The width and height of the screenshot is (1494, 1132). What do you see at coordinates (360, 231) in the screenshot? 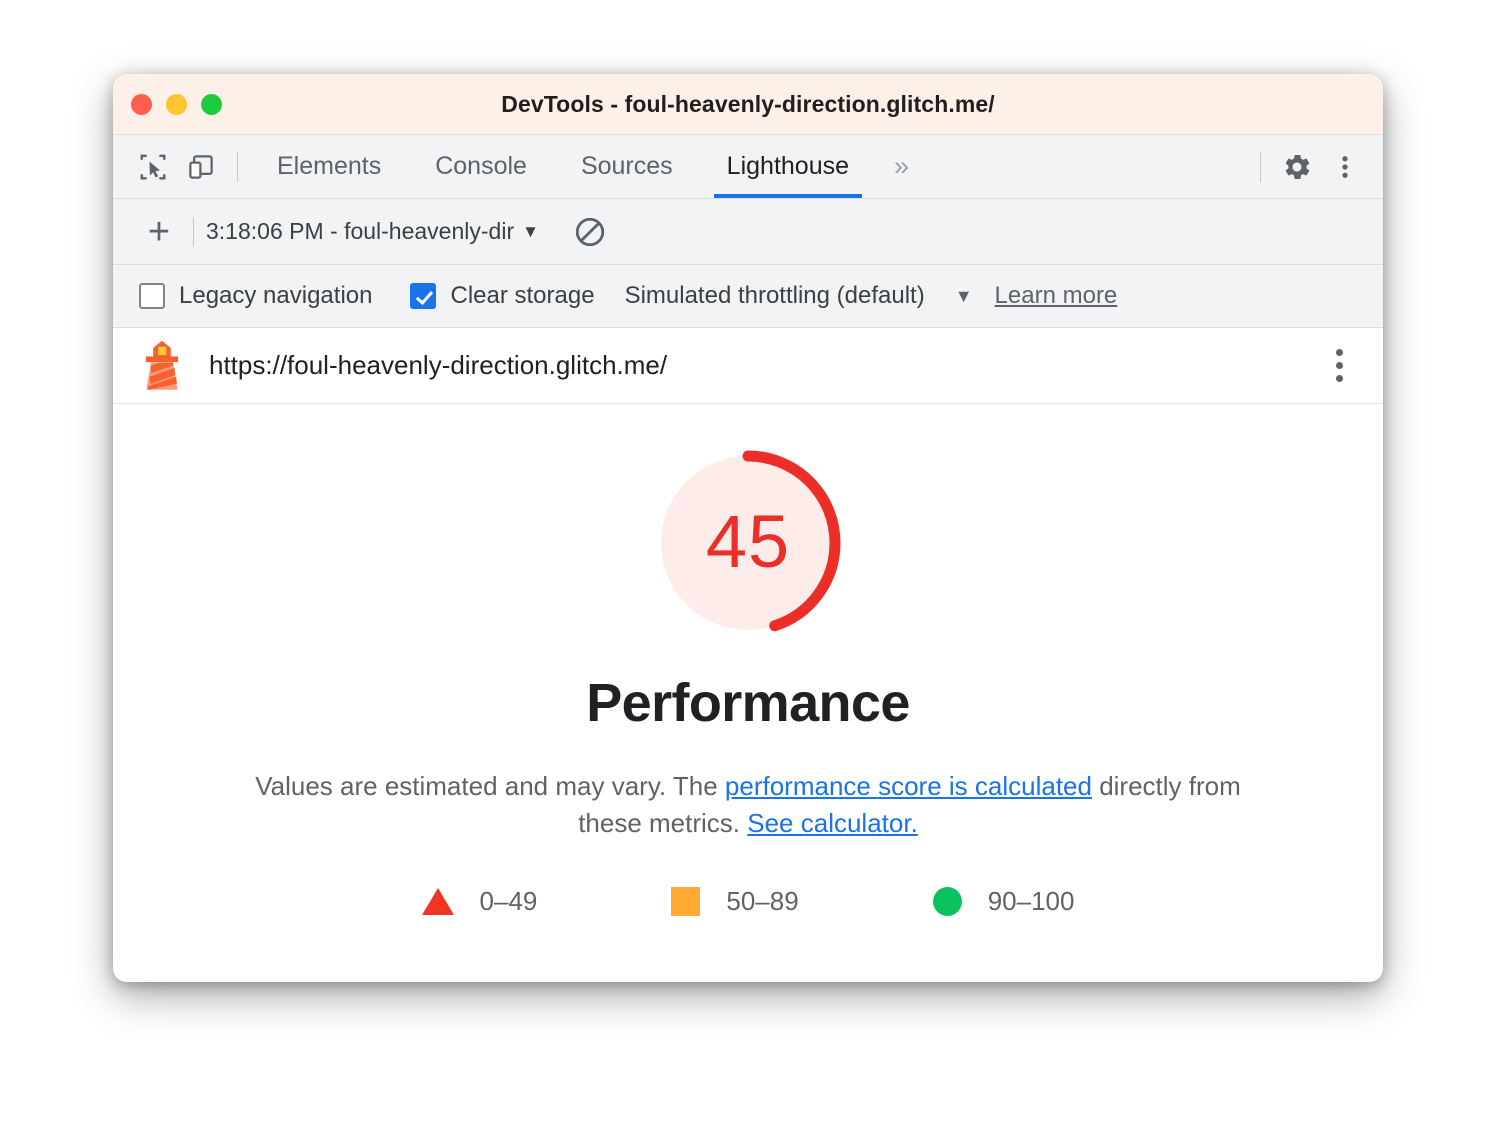
I see `report-select-value: 3:18:06 PM - foul-heavenly-dir` at bounding box center [360, 231].